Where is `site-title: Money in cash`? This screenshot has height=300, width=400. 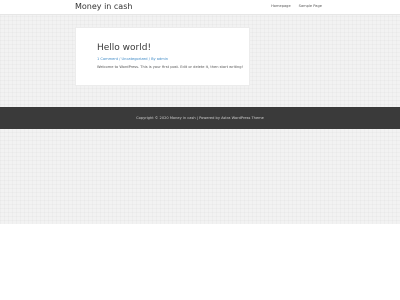 site-title: Money in cash is located at coordinates (103, 7).